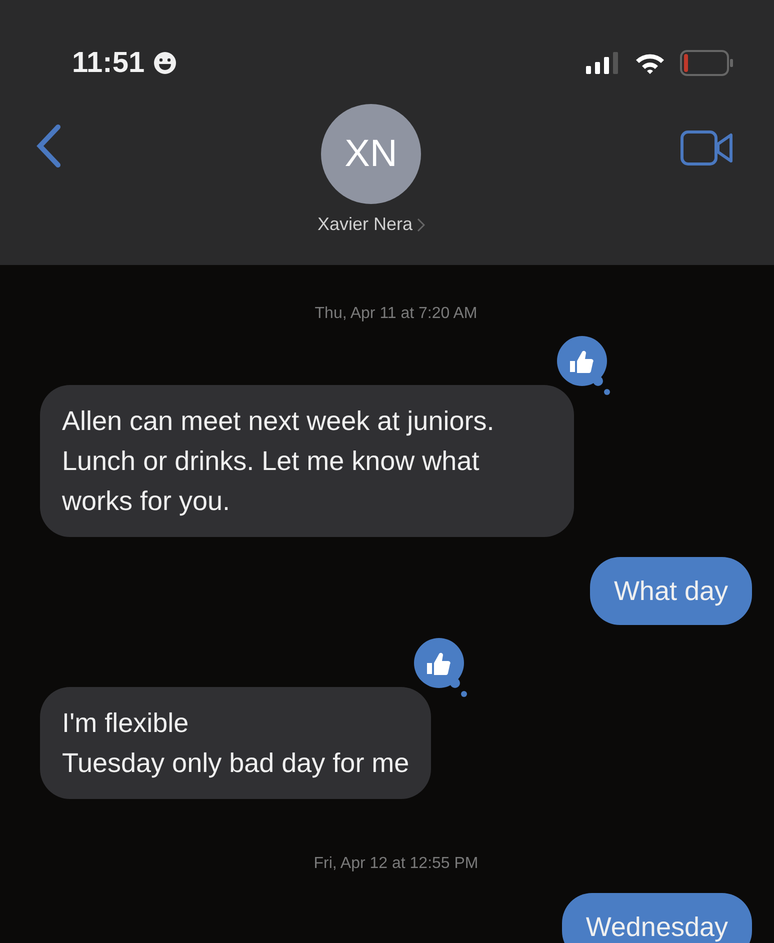 This screenshot has width=774, height=943. I want to click on status-time: 11:51, so click(108, 63).